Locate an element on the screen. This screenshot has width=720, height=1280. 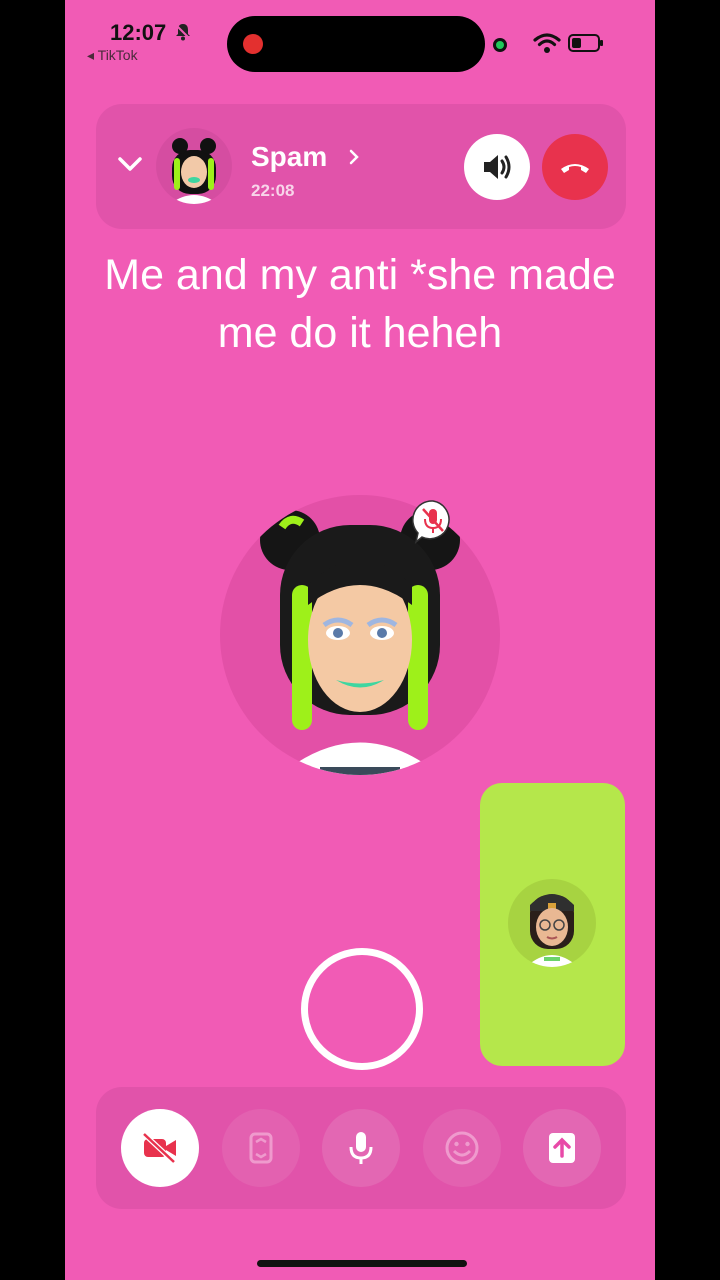
status-time: 12:07 is located at coordinates (138, 32).